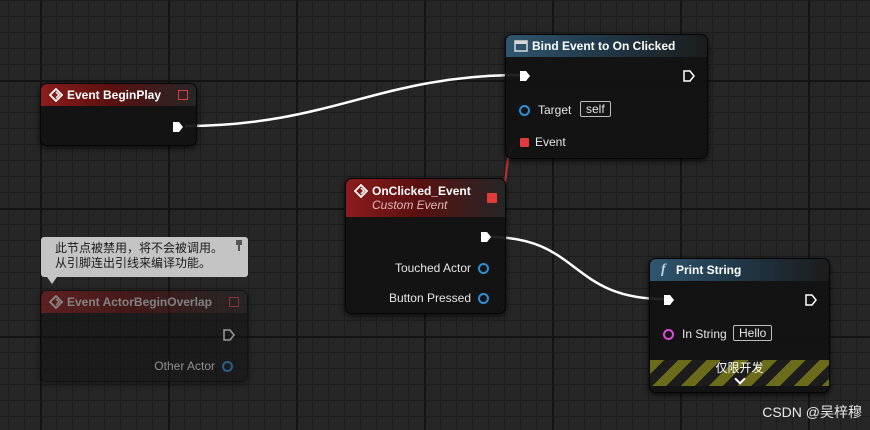 This screenshot has width=870, height=430. What do you see at coordinates (555, 110) in the screenshot?
I see `target-pin-label: Target` at bounding box center [555, 110].